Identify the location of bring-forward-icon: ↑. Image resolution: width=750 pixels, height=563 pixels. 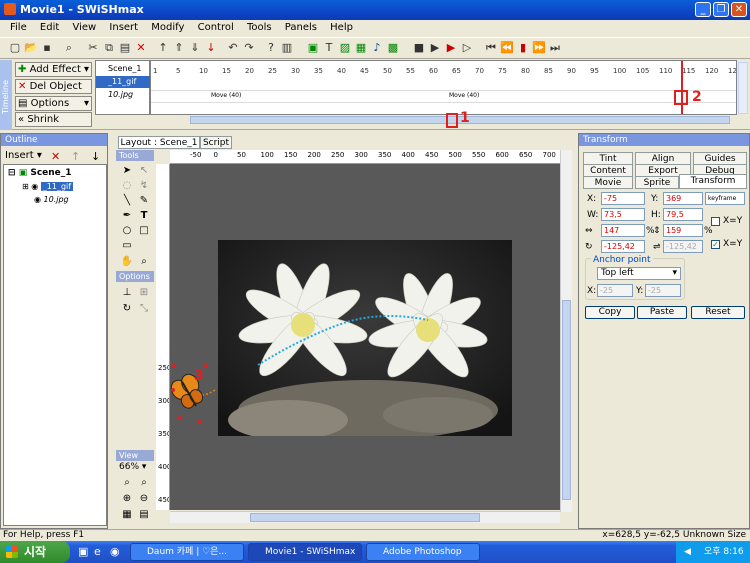
(163, 48).